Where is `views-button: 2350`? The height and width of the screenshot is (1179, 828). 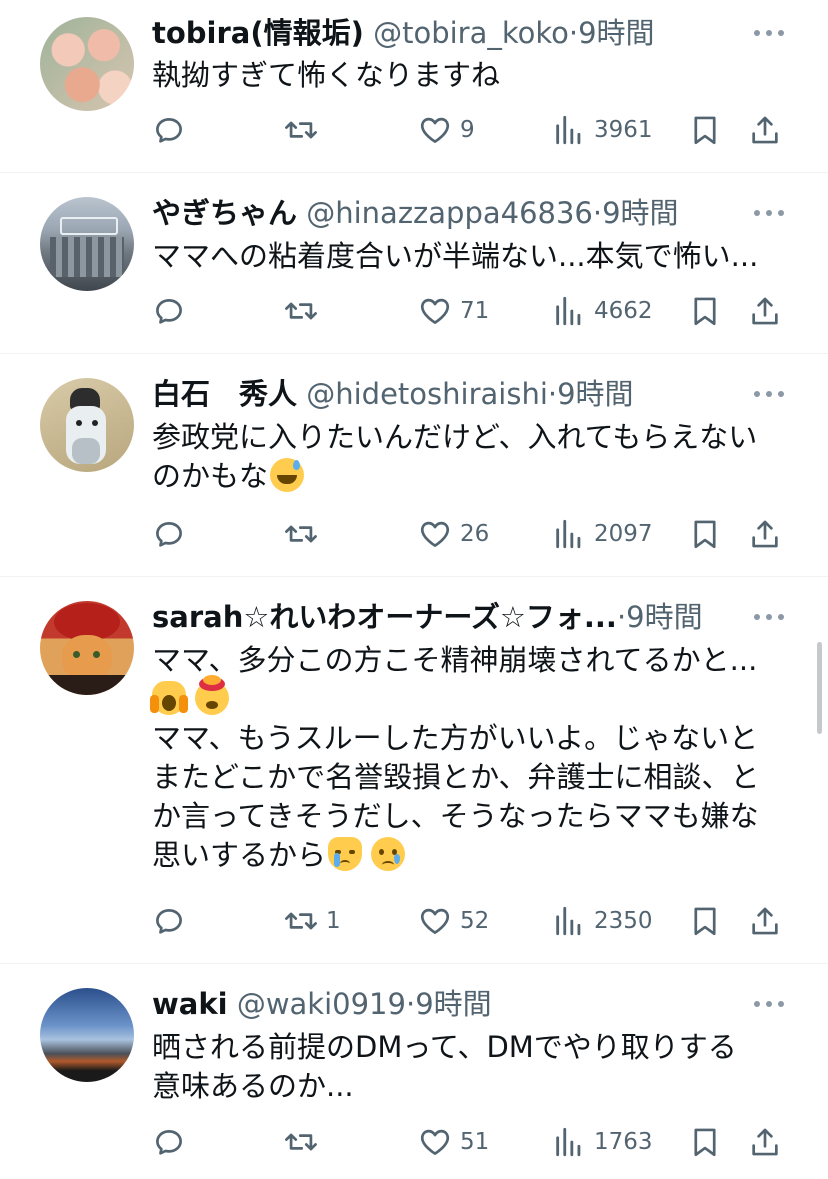
views-button: 2350 is located at coordinates (602, 921).